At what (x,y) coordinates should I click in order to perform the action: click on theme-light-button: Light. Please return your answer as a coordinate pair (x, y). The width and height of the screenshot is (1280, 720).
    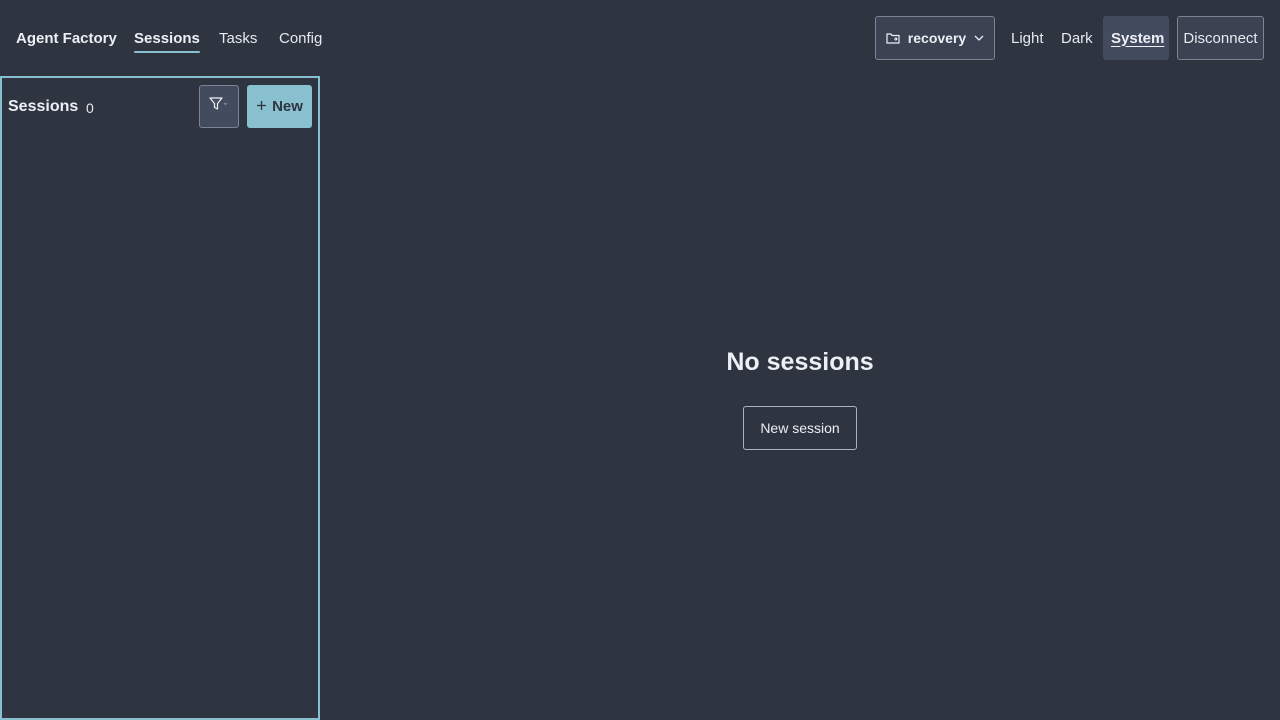
    Looking at the image, I should click on (1027, 38).